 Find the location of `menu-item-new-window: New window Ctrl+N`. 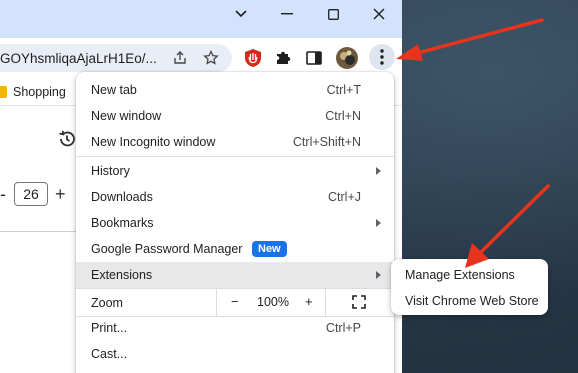

menu-item-new-window: New window Ctrl+N is located at coordinates (235, 116).